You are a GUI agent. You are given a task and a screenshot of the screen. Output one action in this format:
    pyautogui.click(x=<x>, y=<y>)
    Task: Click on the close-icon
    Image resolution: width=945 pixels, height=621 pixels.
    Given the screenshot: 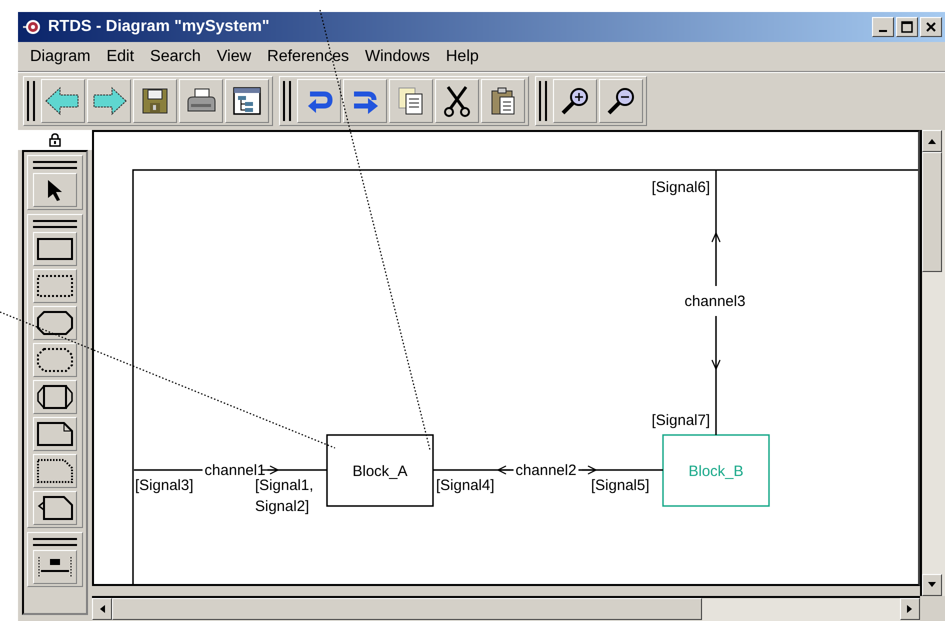 What is the action you would take?
    pyautogui.click(x=931, y=27)
    